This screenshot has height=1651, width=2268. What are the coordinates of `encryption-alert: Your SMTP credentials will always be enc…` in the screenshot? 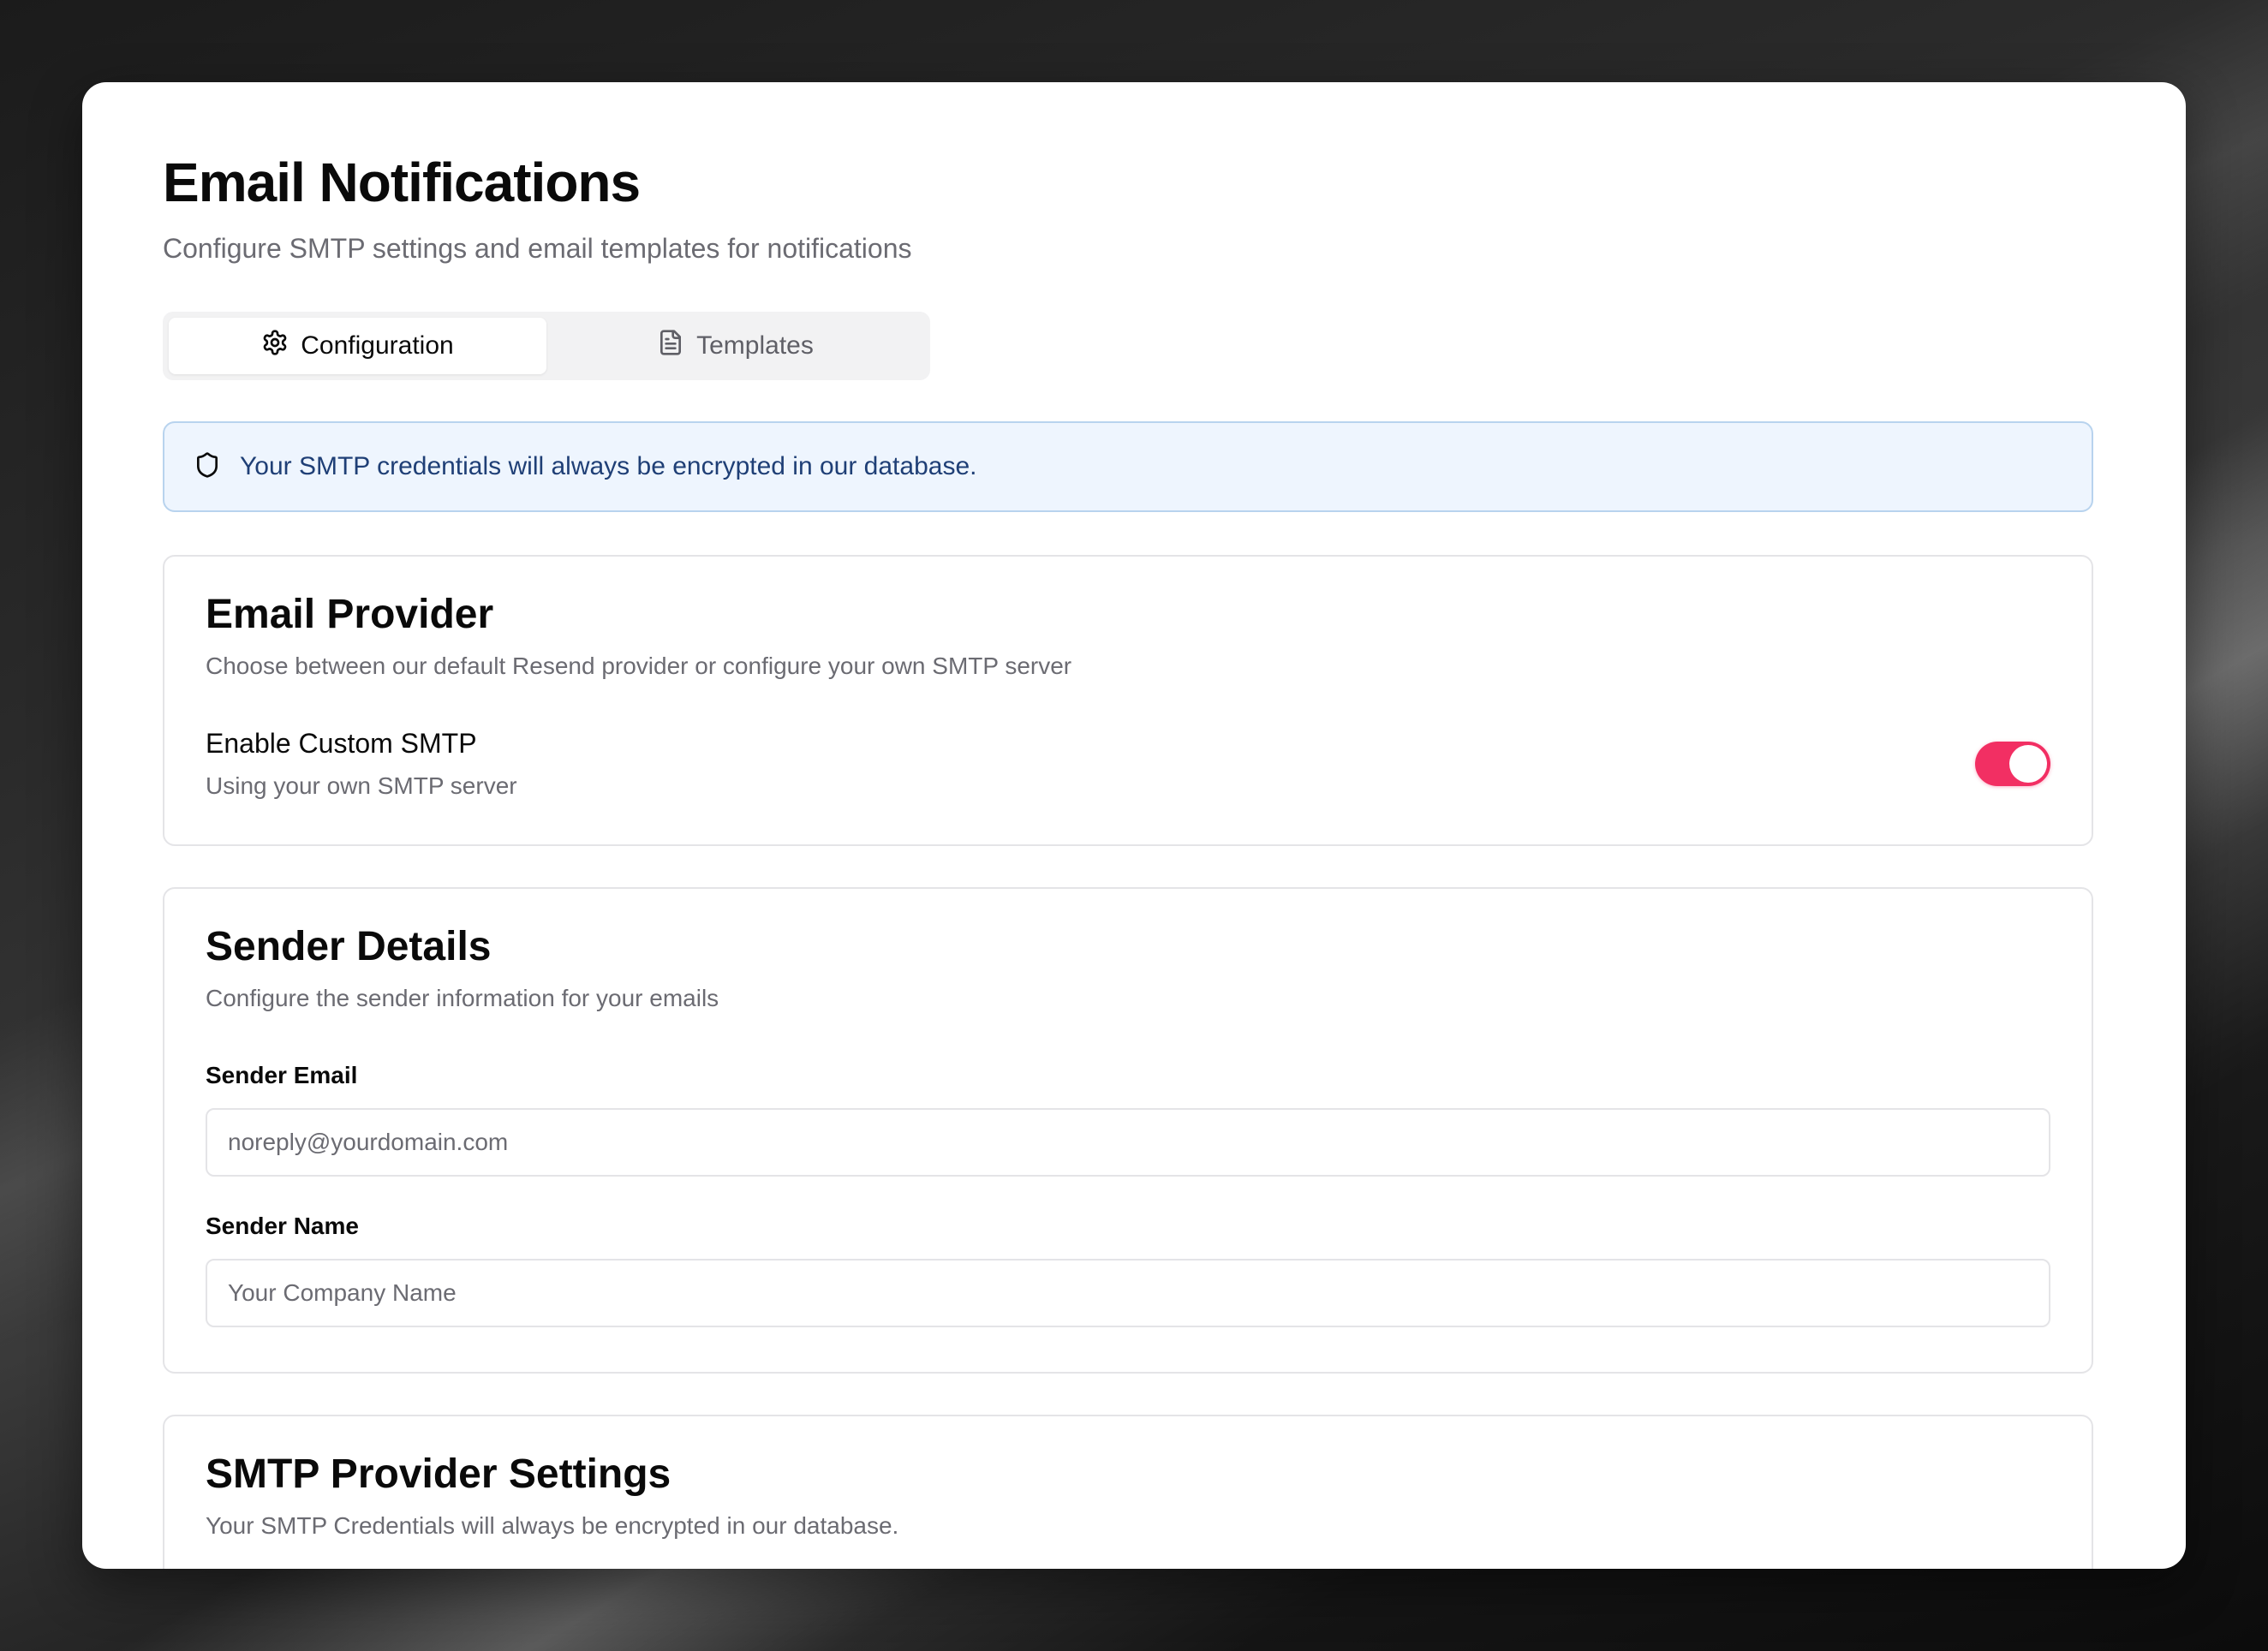 It's located at (1128, 466).